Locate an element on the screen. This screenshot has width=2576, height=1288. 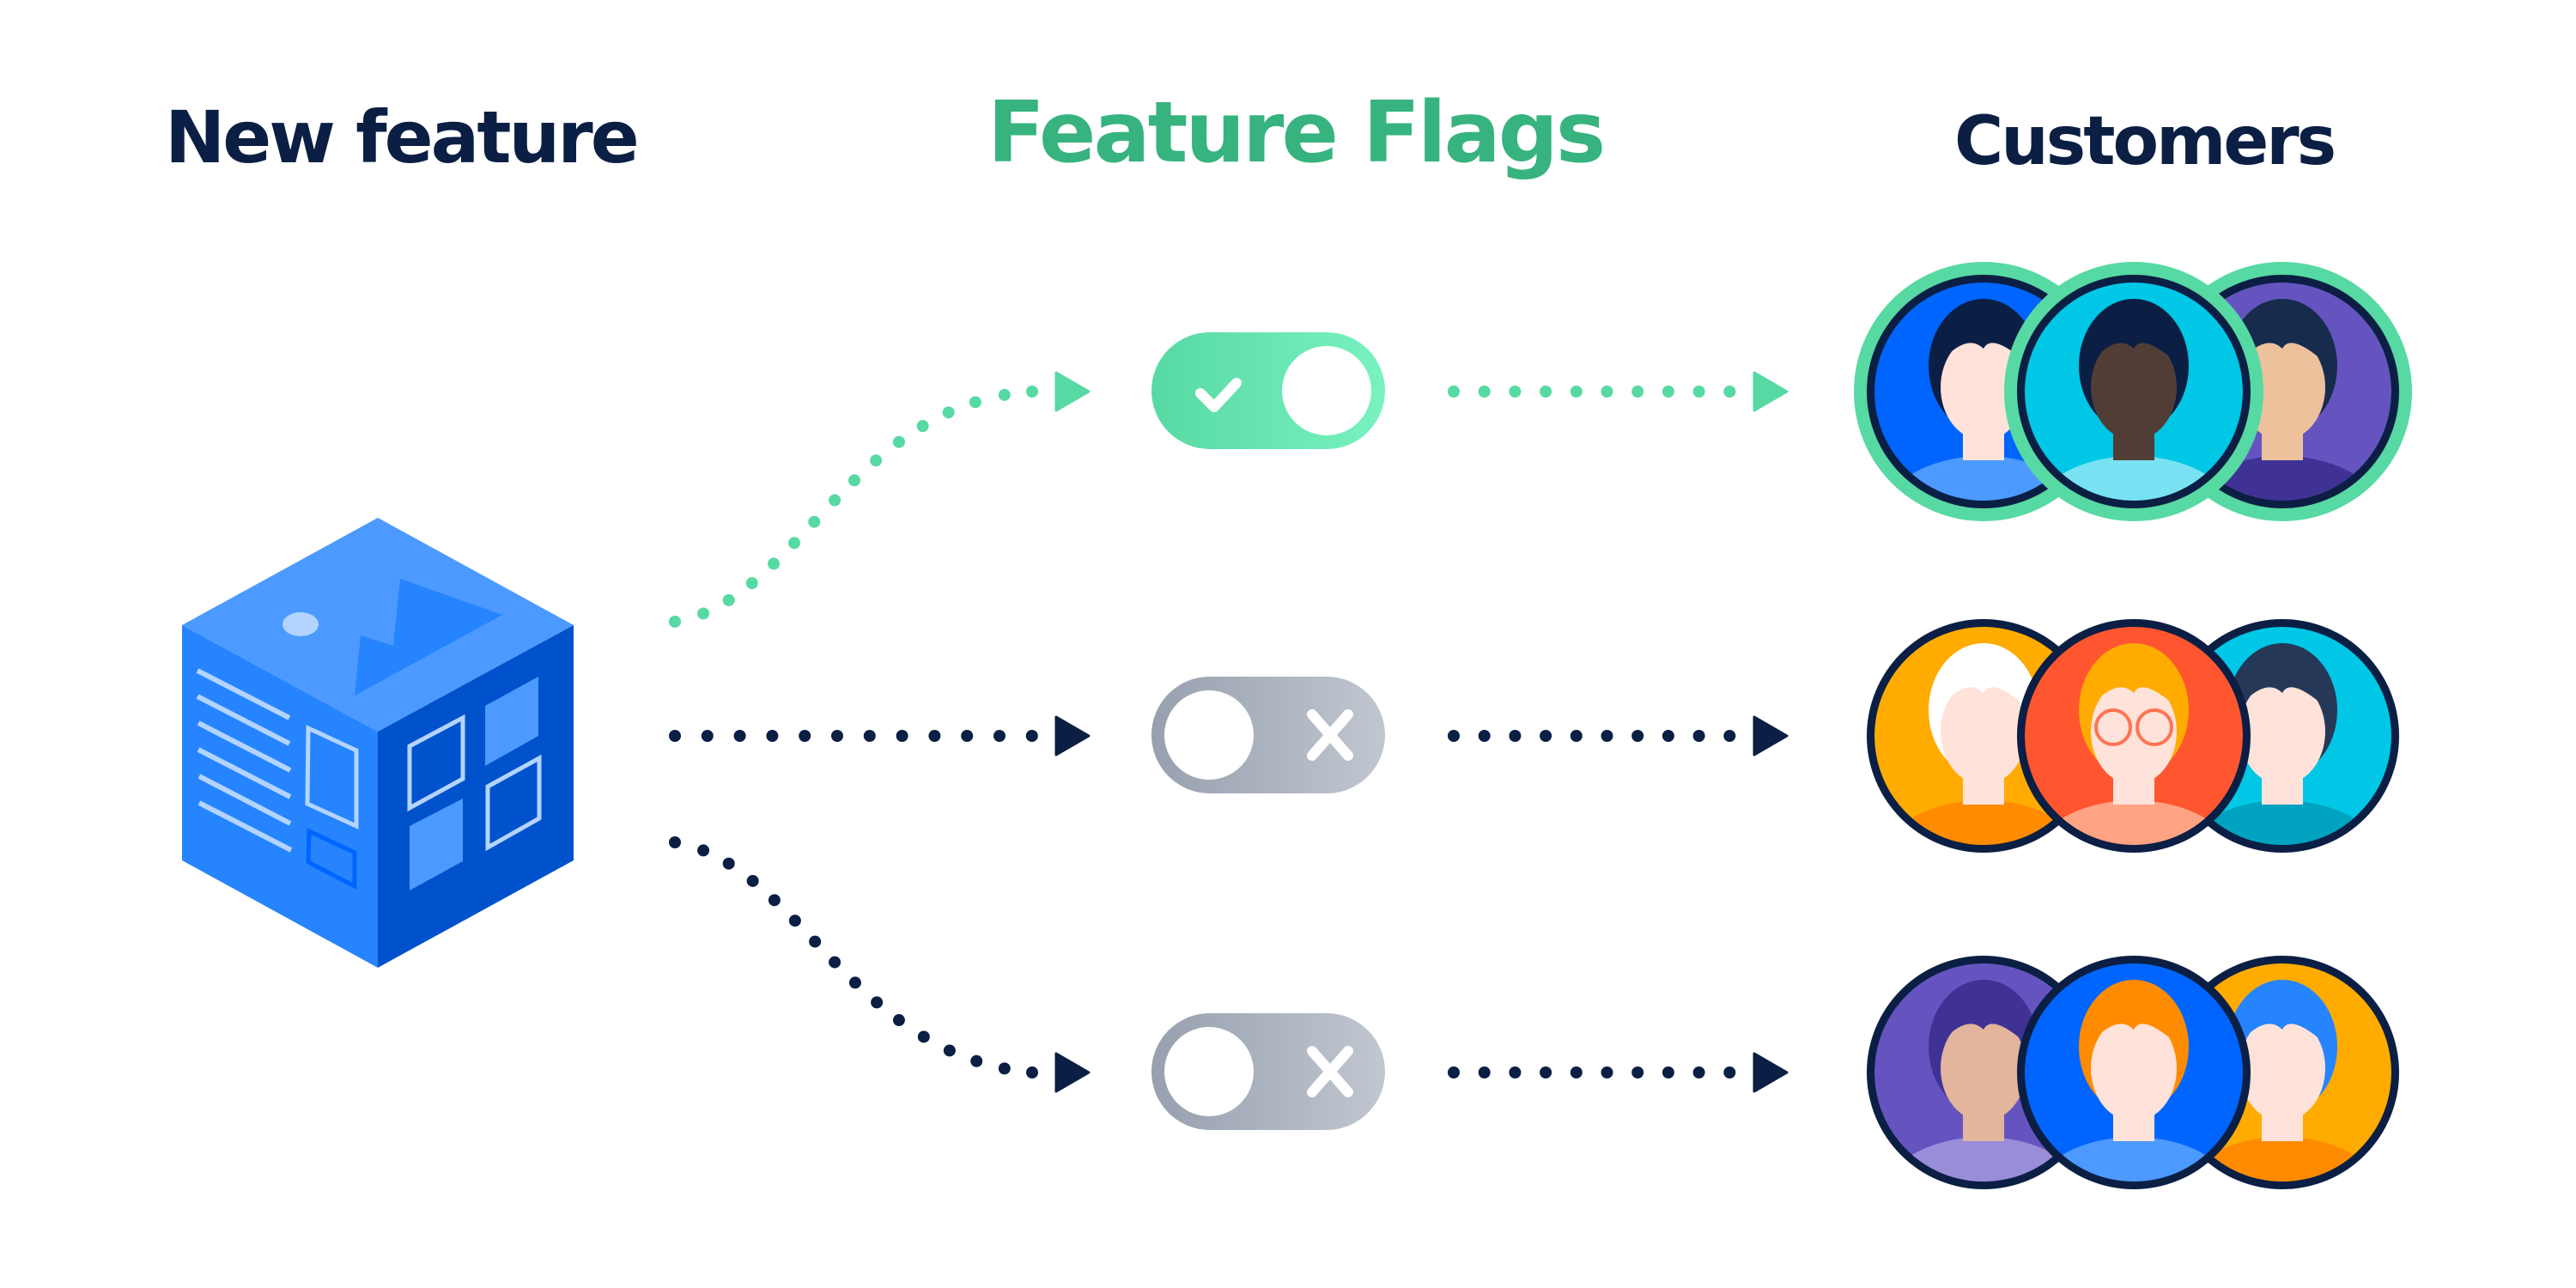
avatar-woman-glasses is located at coordinates (2134, 736).